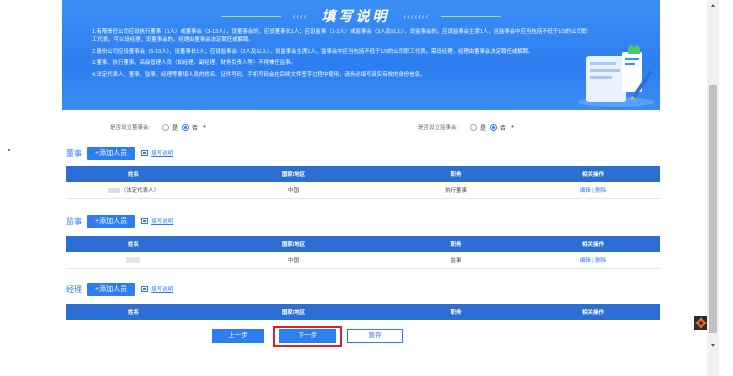 Image resolution: width=733 pixels, height=376 pixels. I want to click on title-arrows-right: ‹‹‹‹‹‹‹, so click(416, 16).